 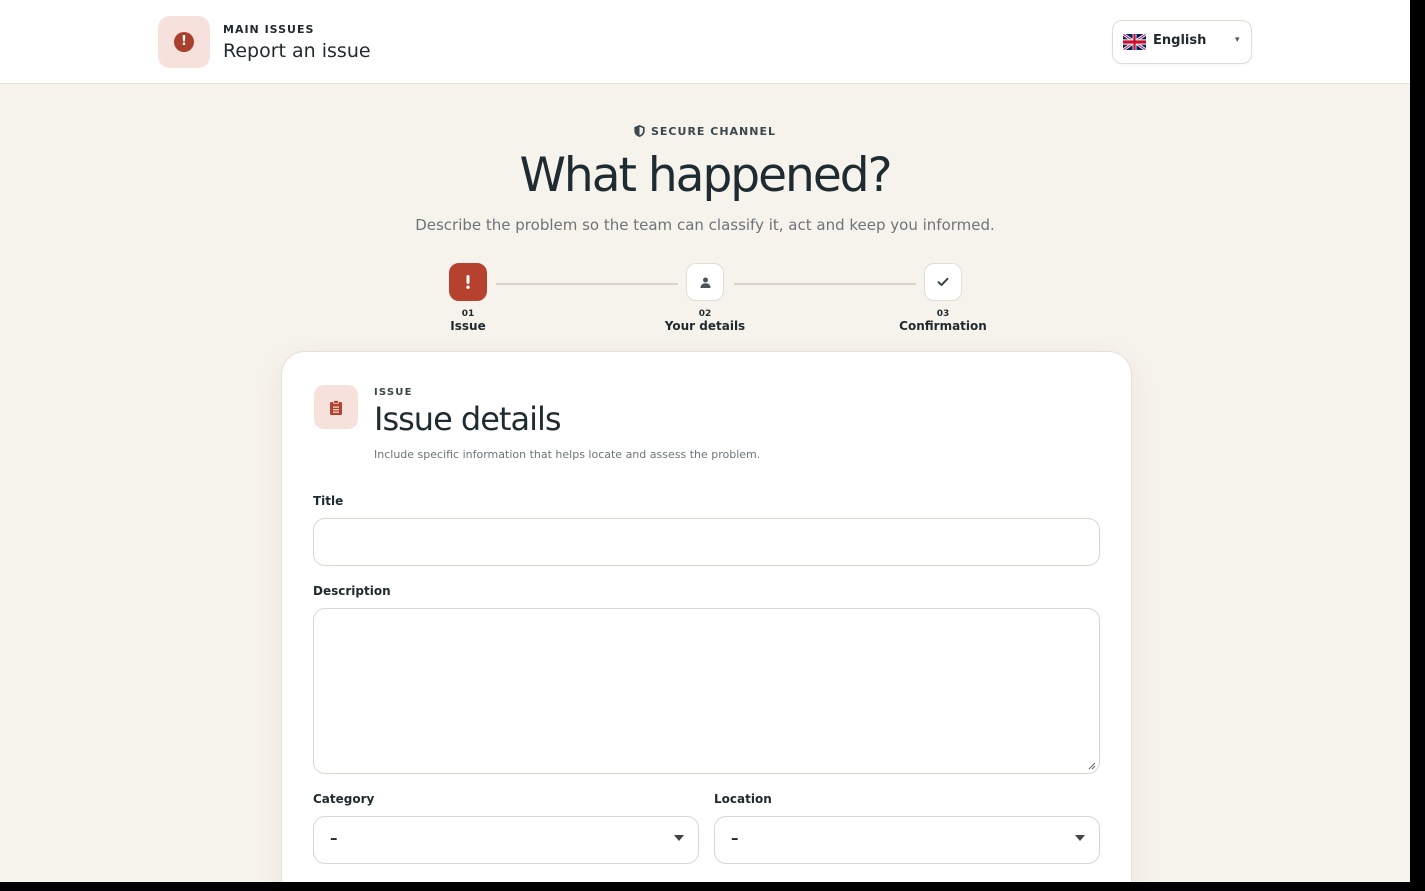 What do you see at coordinates (506, 840) in the screenshot?
I see `category-select: –` at bounding box center [506, 840].